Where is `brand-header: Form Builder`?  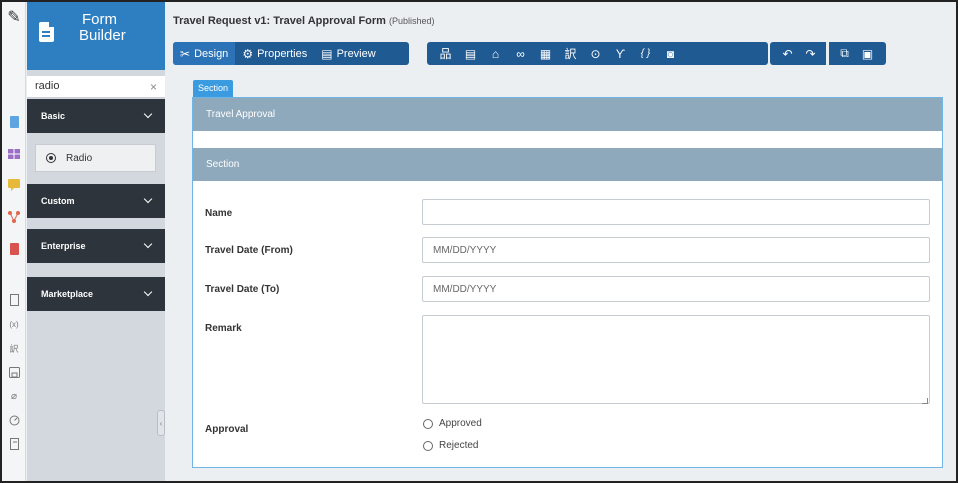
brand-header: Form Builder is located at coordinates (96, 36).